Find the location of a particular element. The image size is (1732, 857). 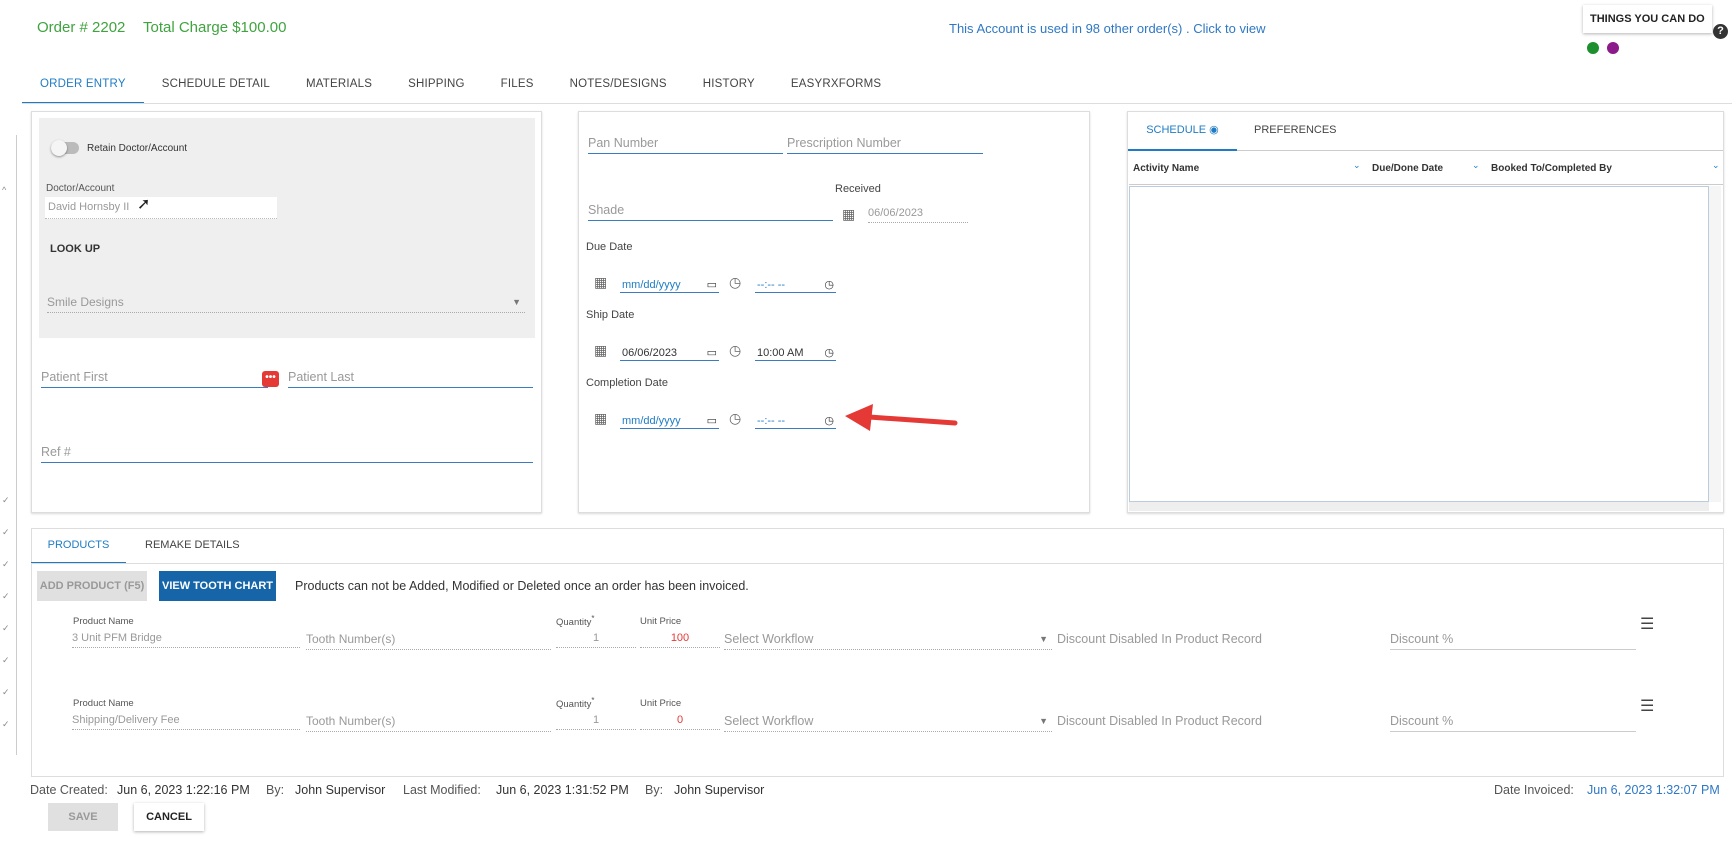

column-due-done-date: Due/Done Date is located at coordinates (1407, 168).